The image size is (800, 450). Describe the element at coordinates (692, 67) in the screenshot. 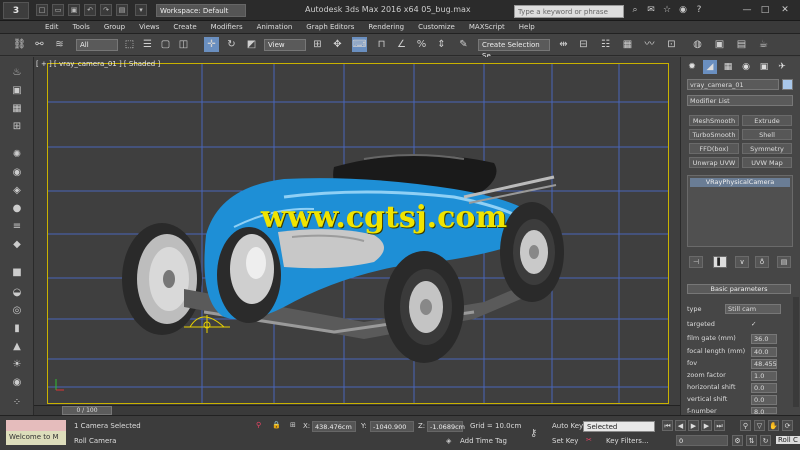

I see `create-tab-icon: ✹` at that location.